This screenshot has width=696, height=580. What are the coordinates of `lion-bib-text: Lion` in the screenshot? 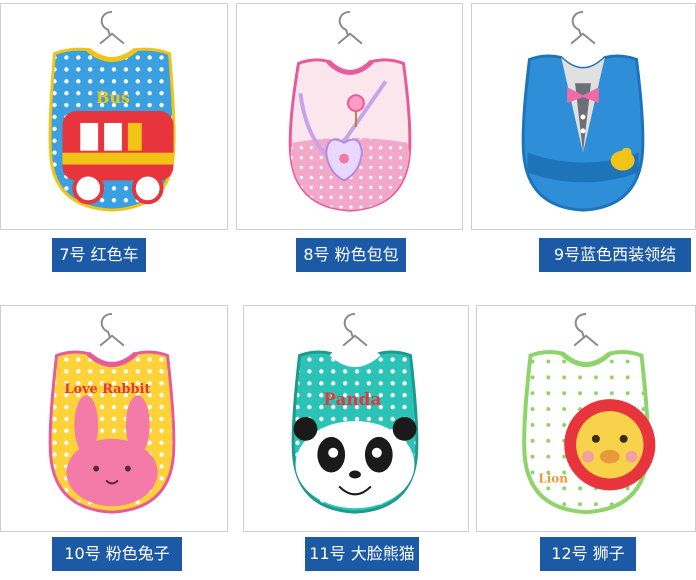 It's located at (553, 478).